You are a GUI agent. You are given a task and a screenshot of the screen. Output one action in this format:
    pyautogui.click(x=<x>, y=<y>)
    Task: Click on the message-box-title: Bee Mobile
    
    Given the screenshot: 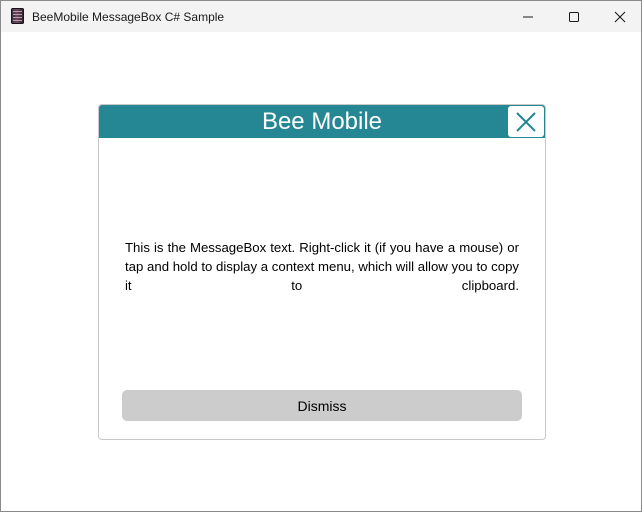 What is the action you would take?
    pyautogui.click(x=322, y=121)
    